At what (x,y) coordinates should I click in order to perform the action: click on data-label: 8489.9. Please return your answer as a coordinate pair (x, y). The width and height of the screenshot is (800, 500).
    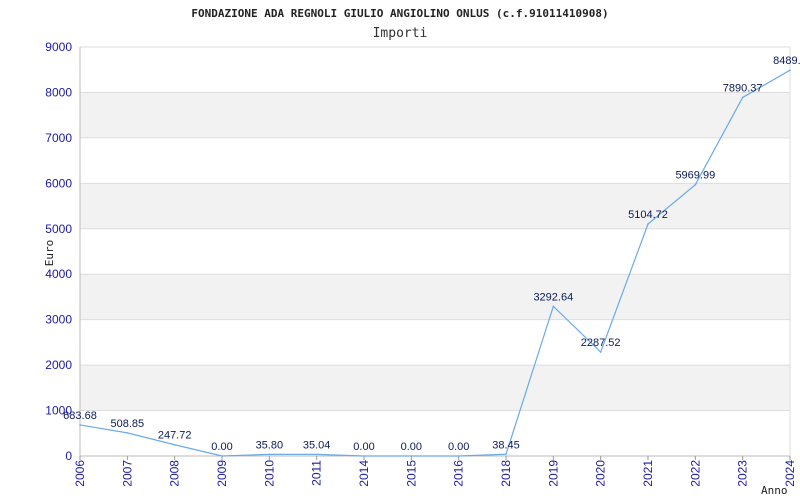
    Looking at the image, I should click on (786, 61).